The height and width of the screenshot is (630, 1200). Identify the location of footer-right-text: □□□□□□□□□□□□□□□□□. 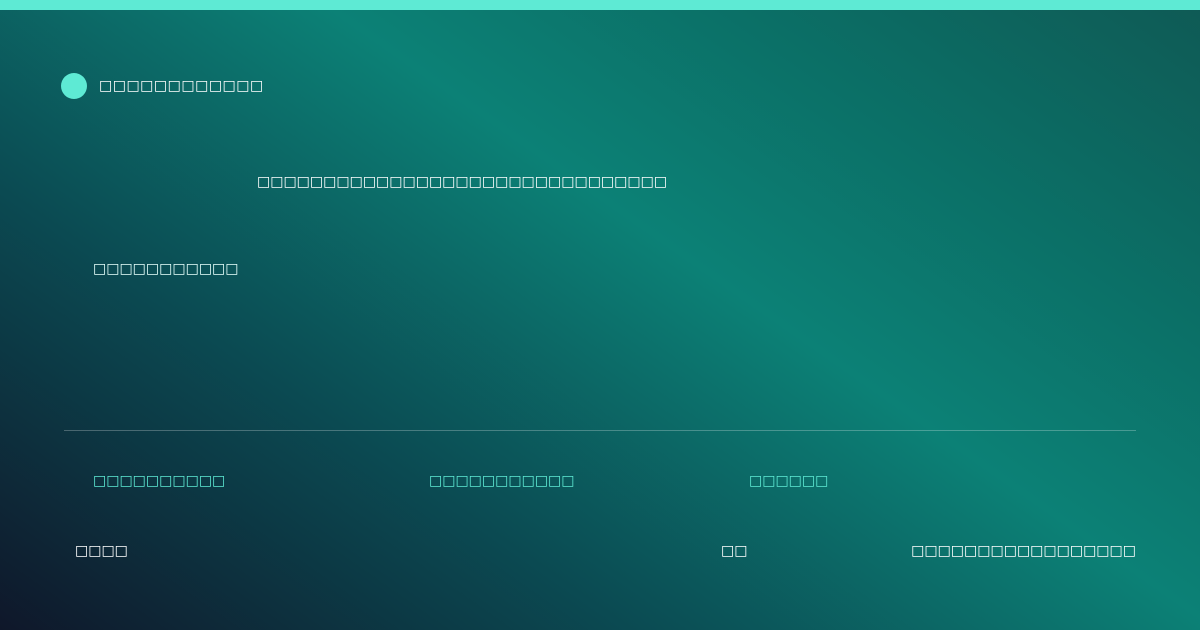
(1023, 551).